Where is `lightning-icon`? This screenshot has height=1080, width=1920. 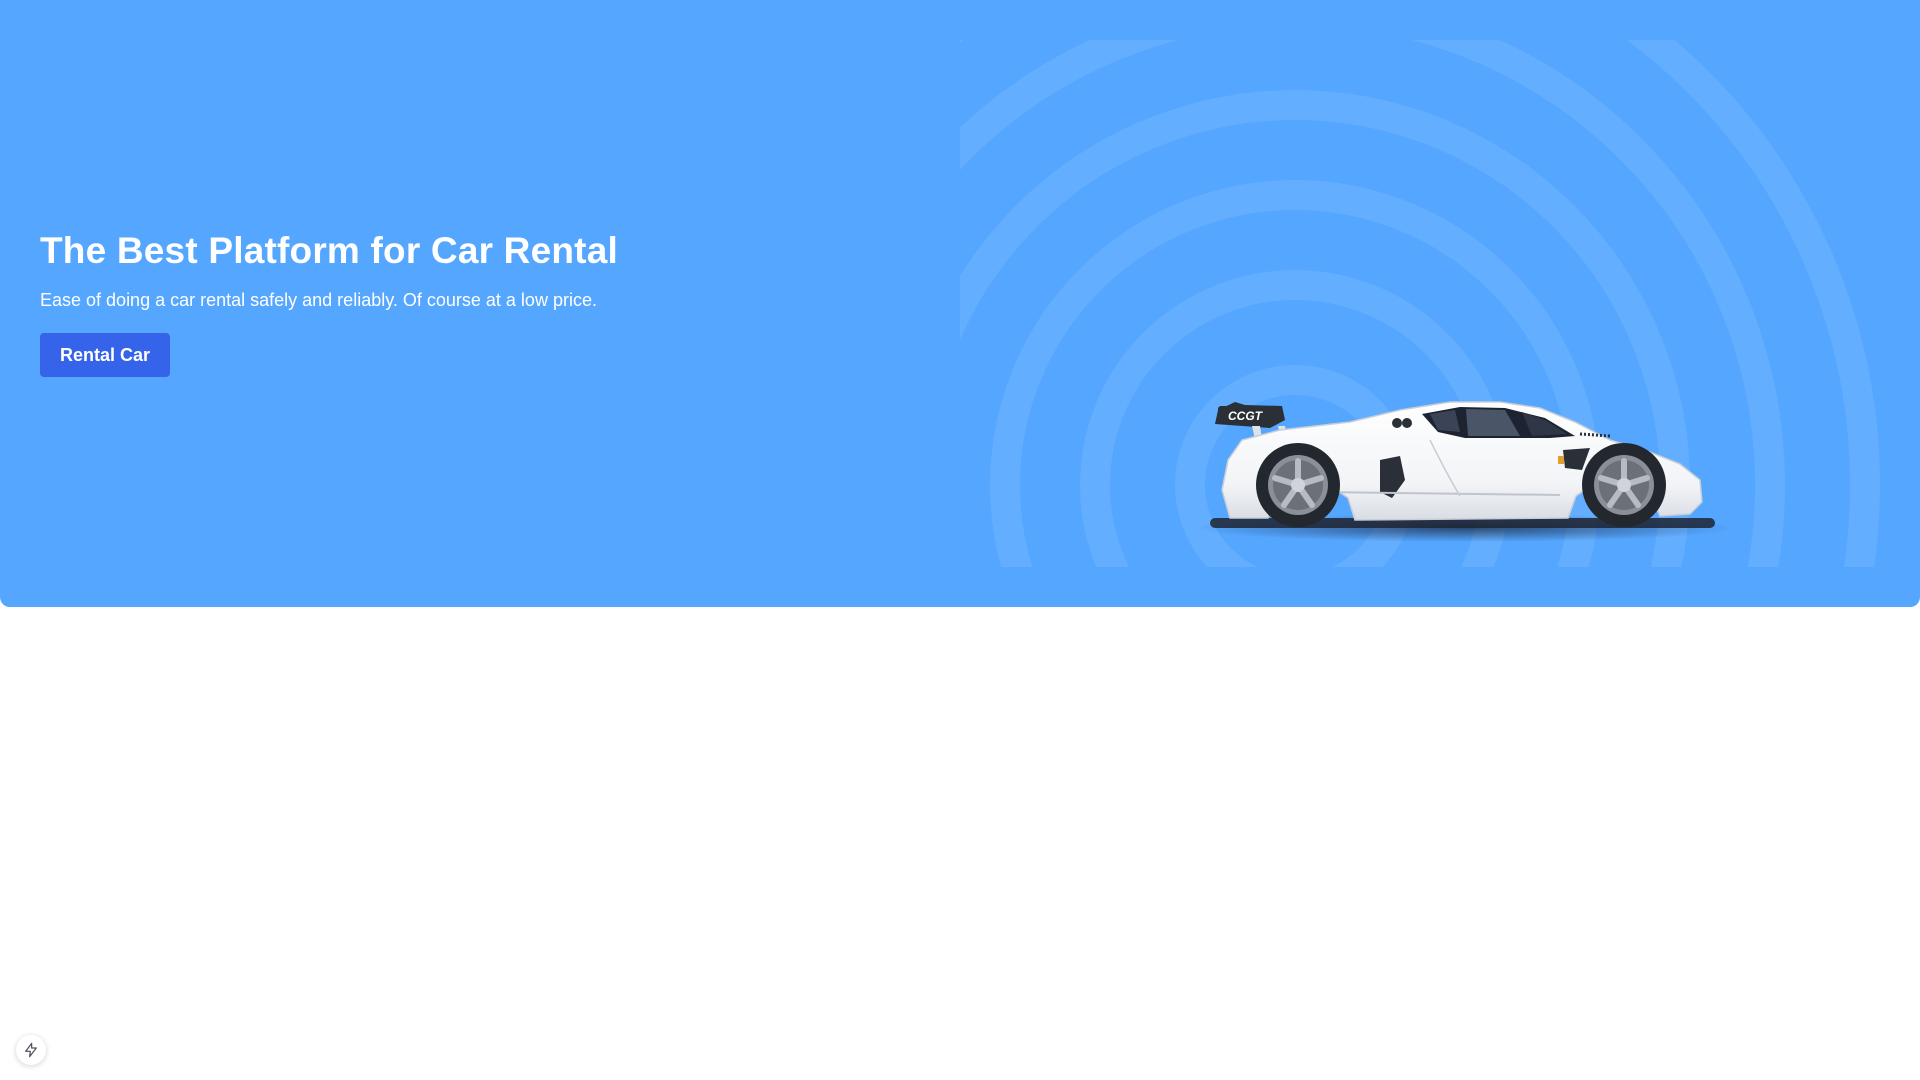 lightning-icon is located at coordinates (31, 1050).